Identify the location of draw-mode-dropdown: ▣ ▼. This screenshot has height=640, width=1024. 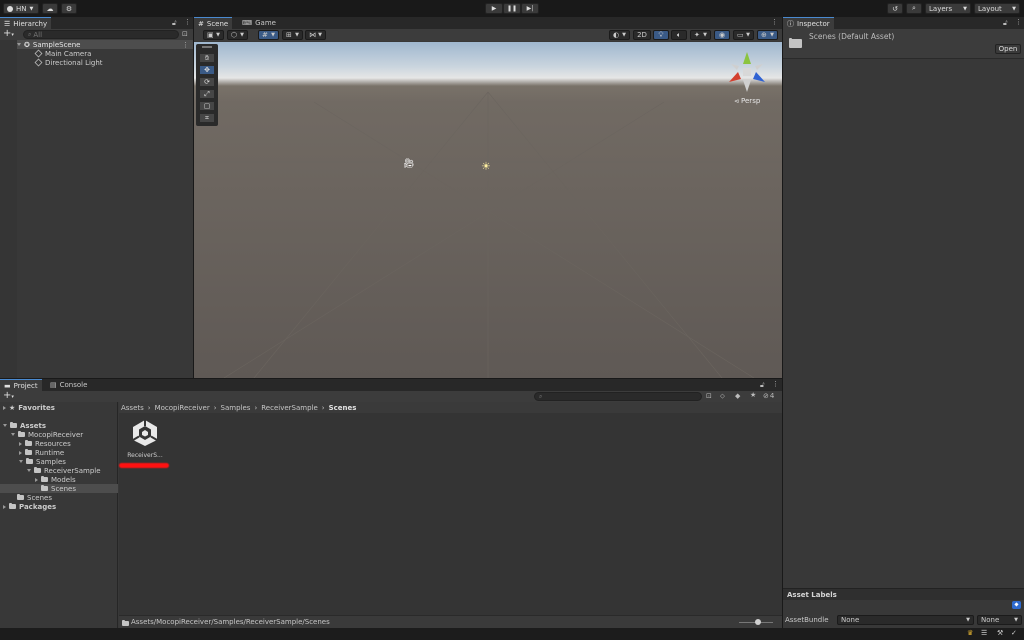
(213, 35).